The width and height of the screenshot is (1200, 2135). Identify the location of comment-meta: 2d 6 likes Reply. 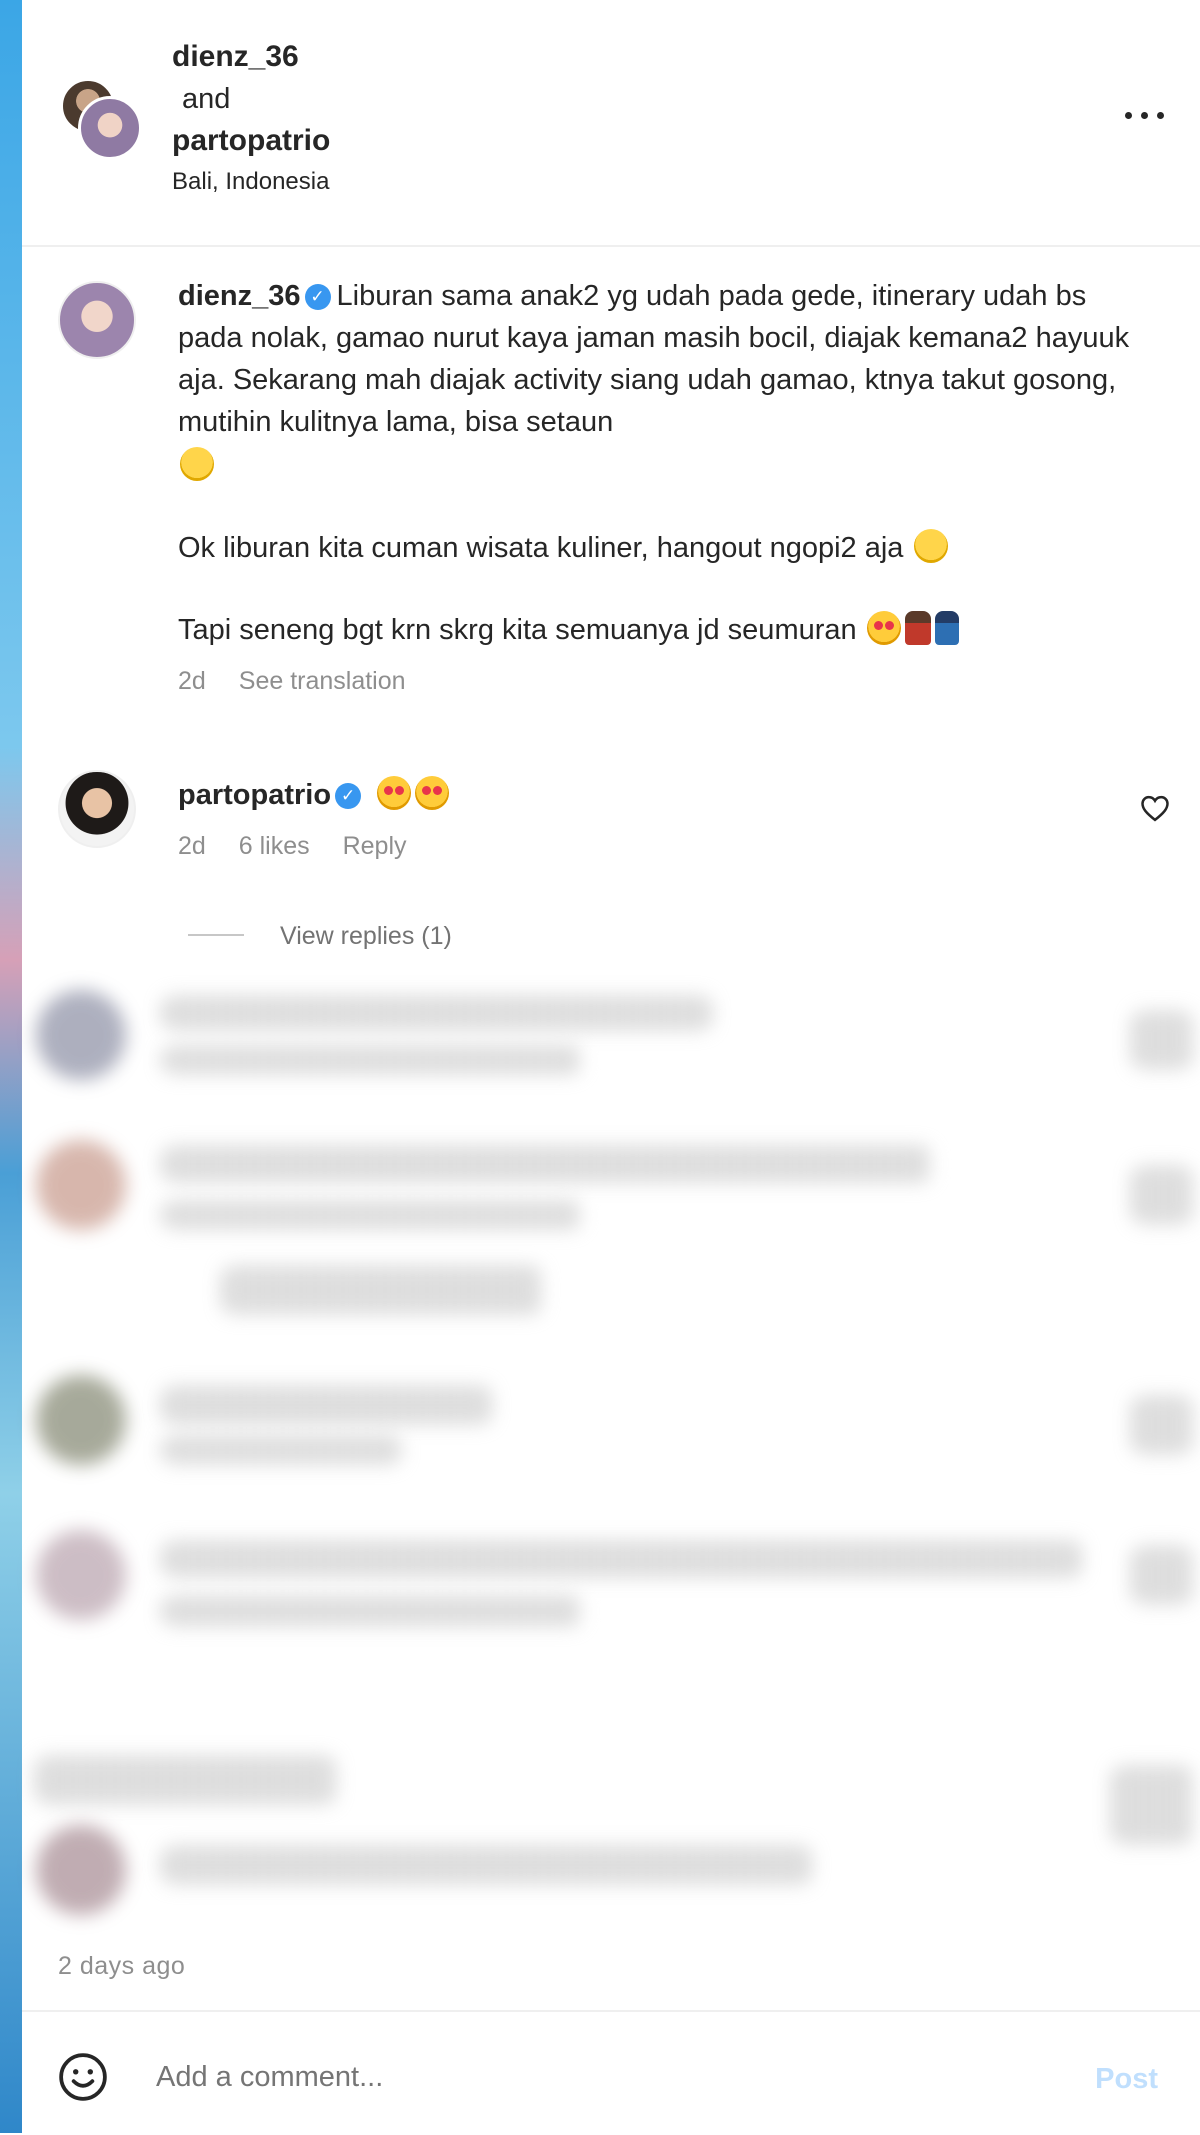
(314, 846).